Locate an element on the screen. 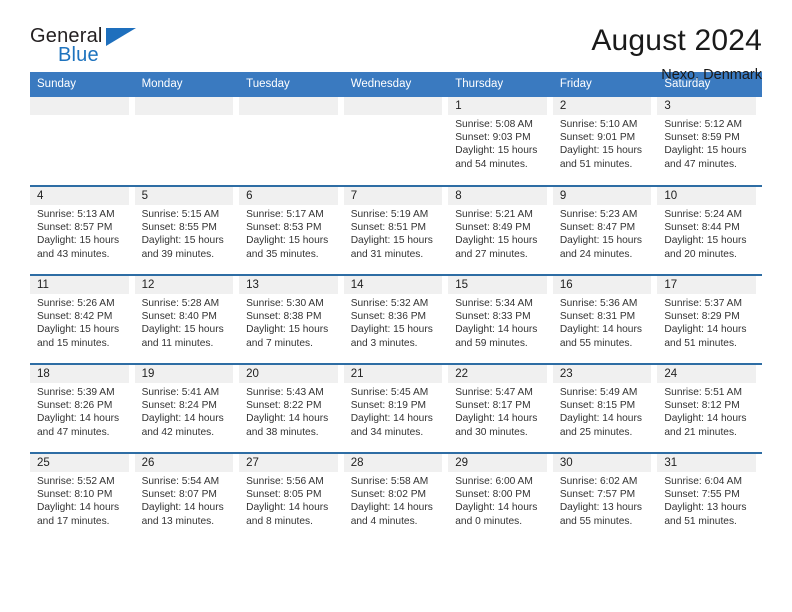  sunset-text: Sunset: 8:40 PM is located at coordinates (179, 317).